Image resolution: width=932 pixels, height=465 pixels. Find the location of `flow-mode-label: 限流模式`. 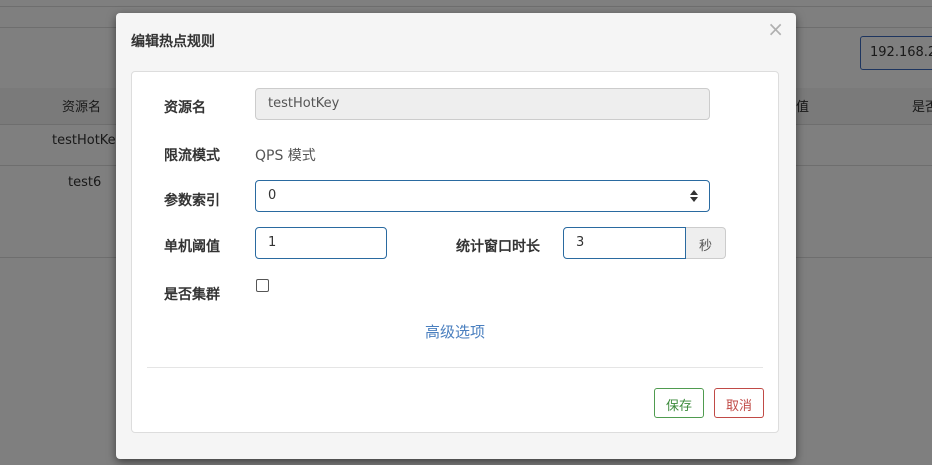

flow-mode-label: 限流模式 is located at coordinates (192, 156).